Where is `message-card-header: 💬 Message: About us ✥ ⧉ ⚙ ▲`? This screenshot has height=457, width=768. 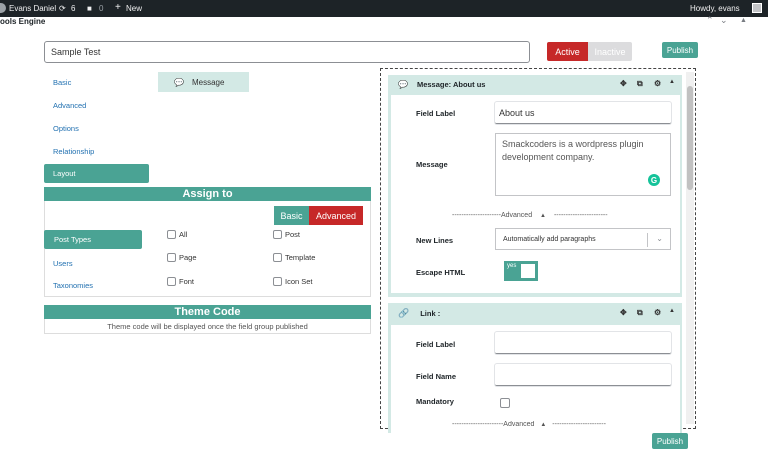 message-card-header: 💬 Message: About us ✥ ⧉ ⚙ ▲ is located at coordinates (535, 84).